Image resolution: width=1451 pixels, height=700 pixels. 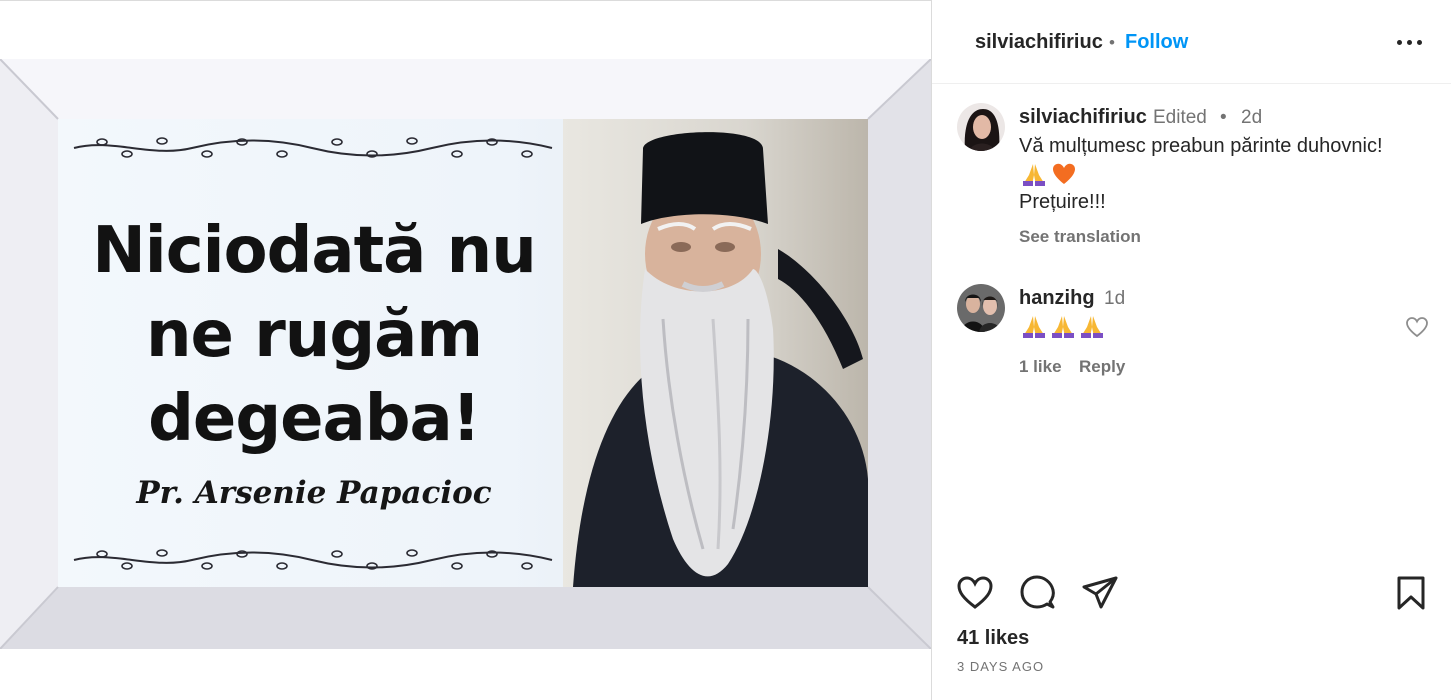 I want to click on comment-time: 1d, so click(x=1114, y=299).